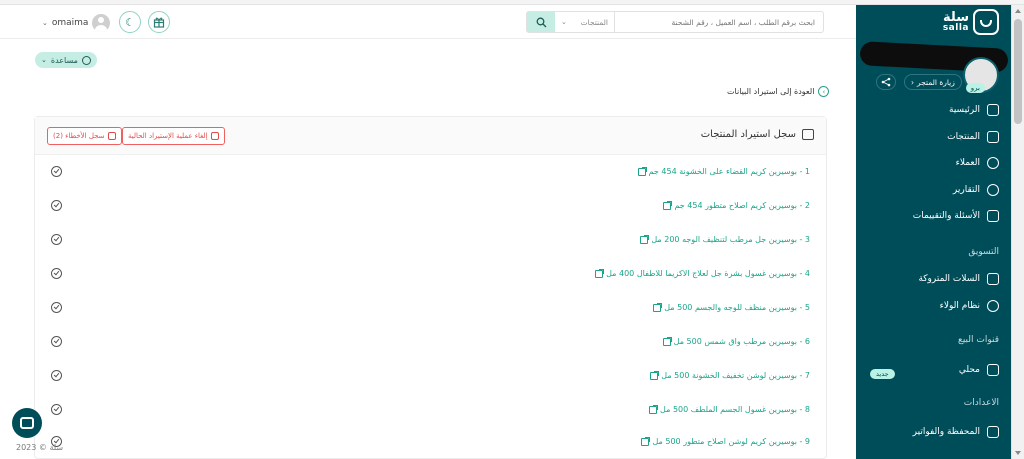 The width and height of the screenshot is (1024, 459). I want to click on import-row: 5 - بوسيرين منظف للوجه والجسم 500 مل, so click(430, 315).